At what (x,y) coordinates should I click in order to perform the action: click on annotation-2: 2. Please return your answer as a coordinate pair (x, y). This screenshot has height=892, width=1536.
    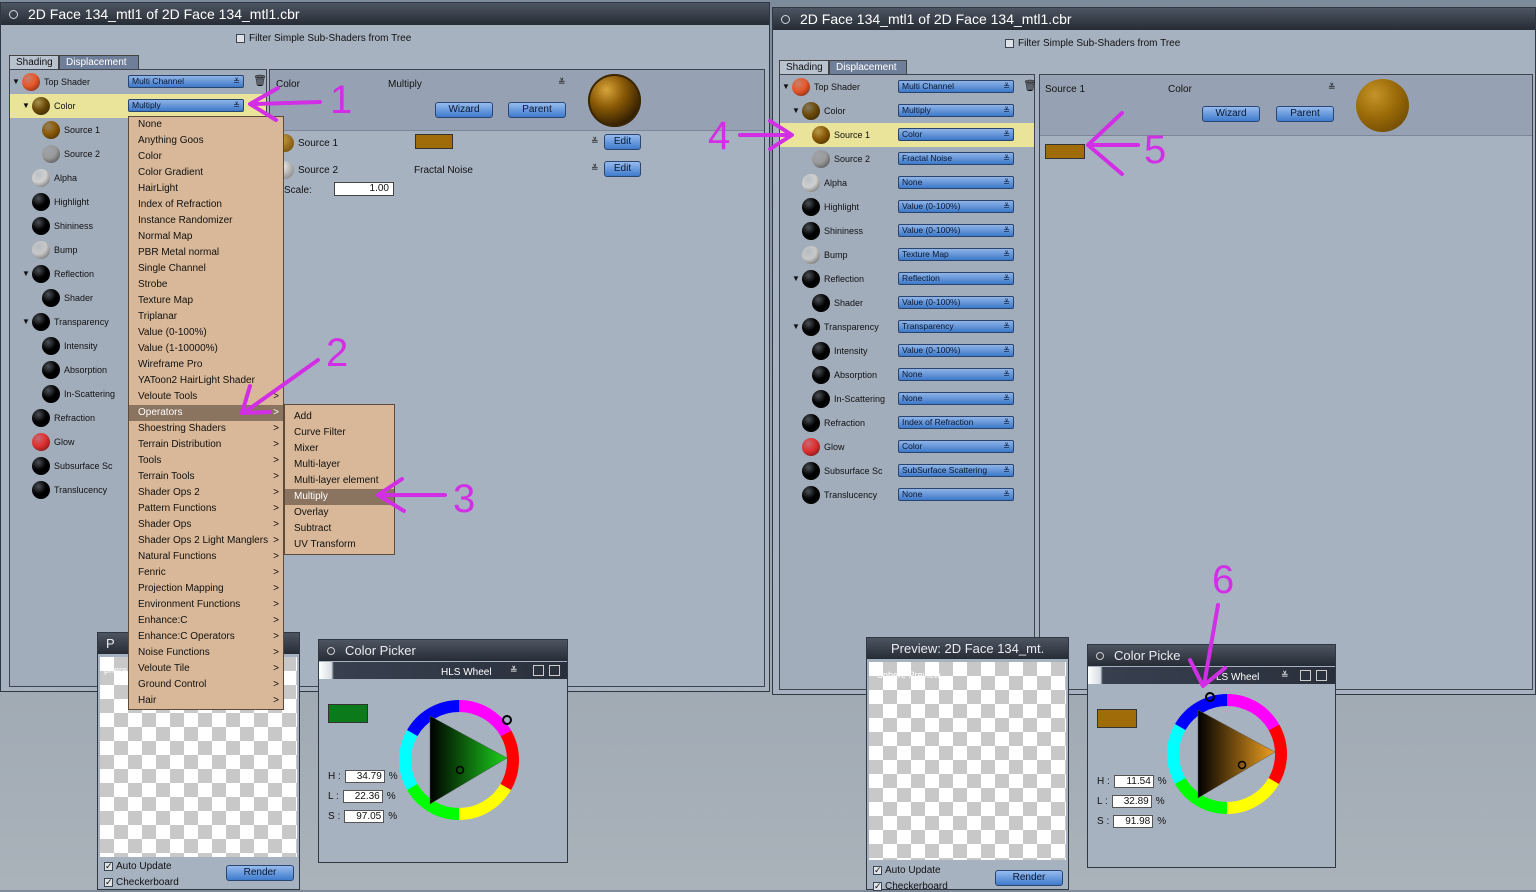
    Looking at the image, I should click on (337, 353).